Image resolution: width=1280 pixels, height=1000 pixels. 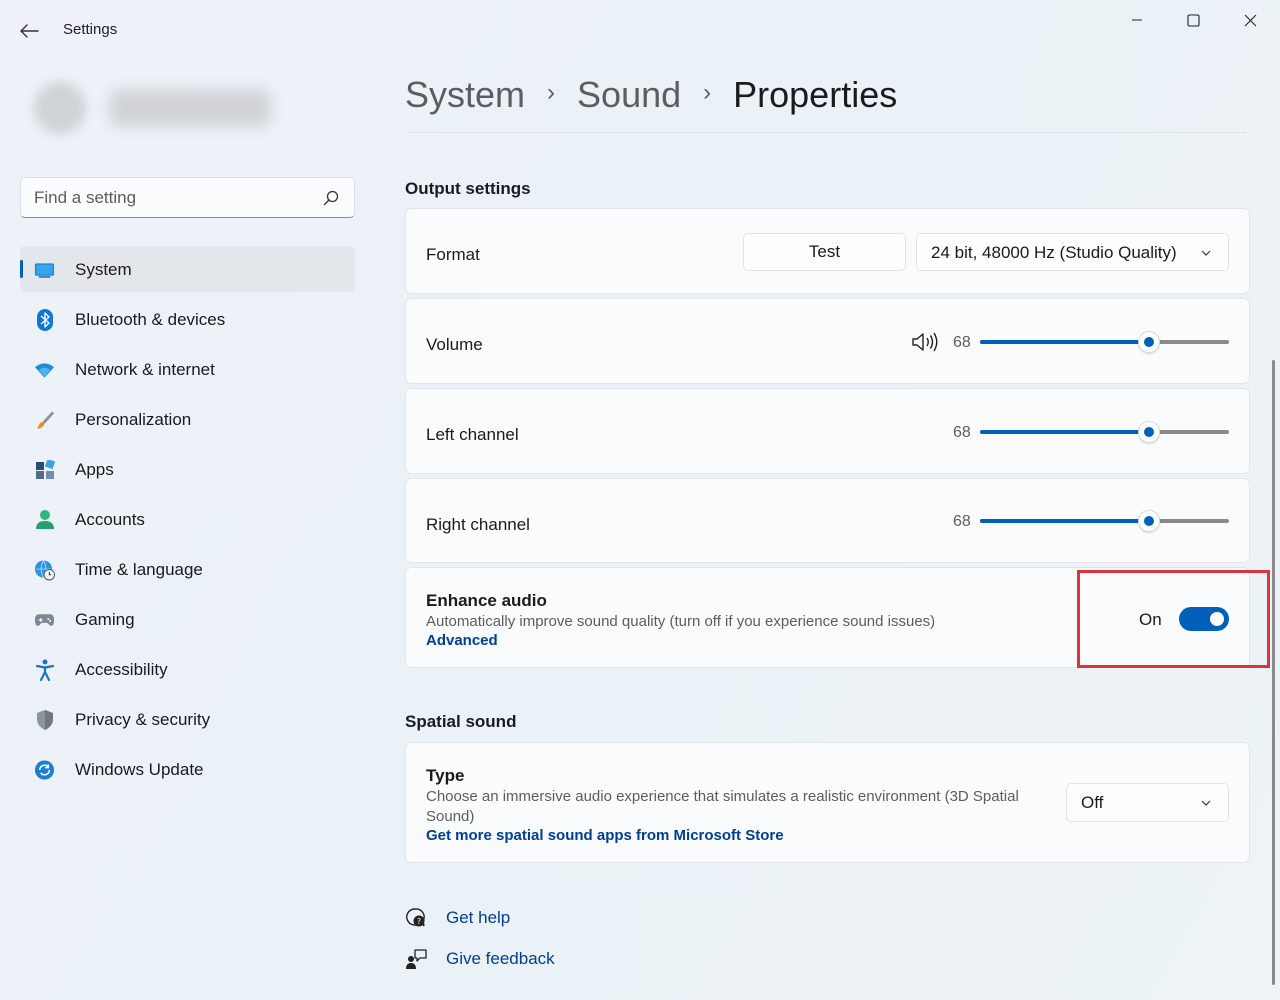 What do you see at coordinates (44, 670) in the screenshot?
I see `accessibility-icon` at bounding box center [44, 670].